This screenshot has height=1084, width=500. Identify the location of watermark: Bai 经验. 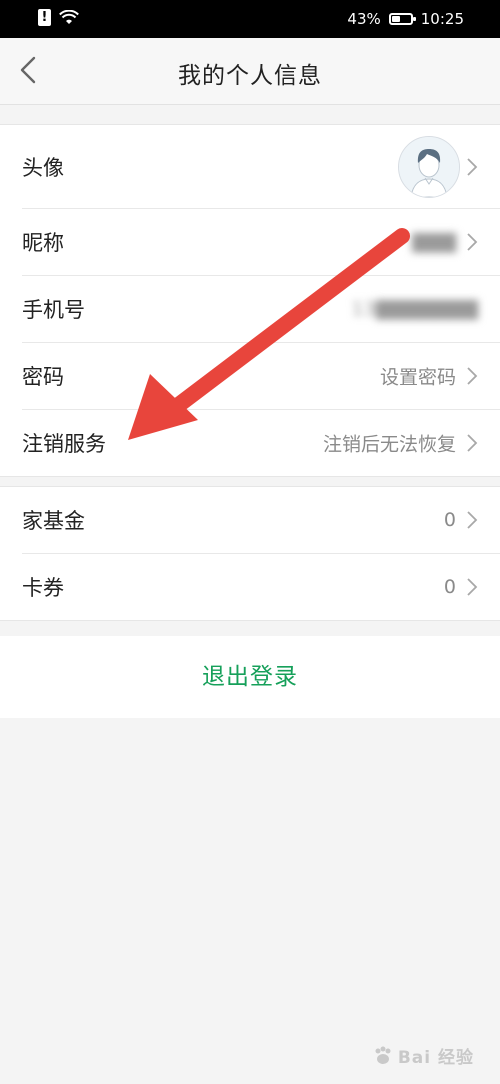
(423, 1055).